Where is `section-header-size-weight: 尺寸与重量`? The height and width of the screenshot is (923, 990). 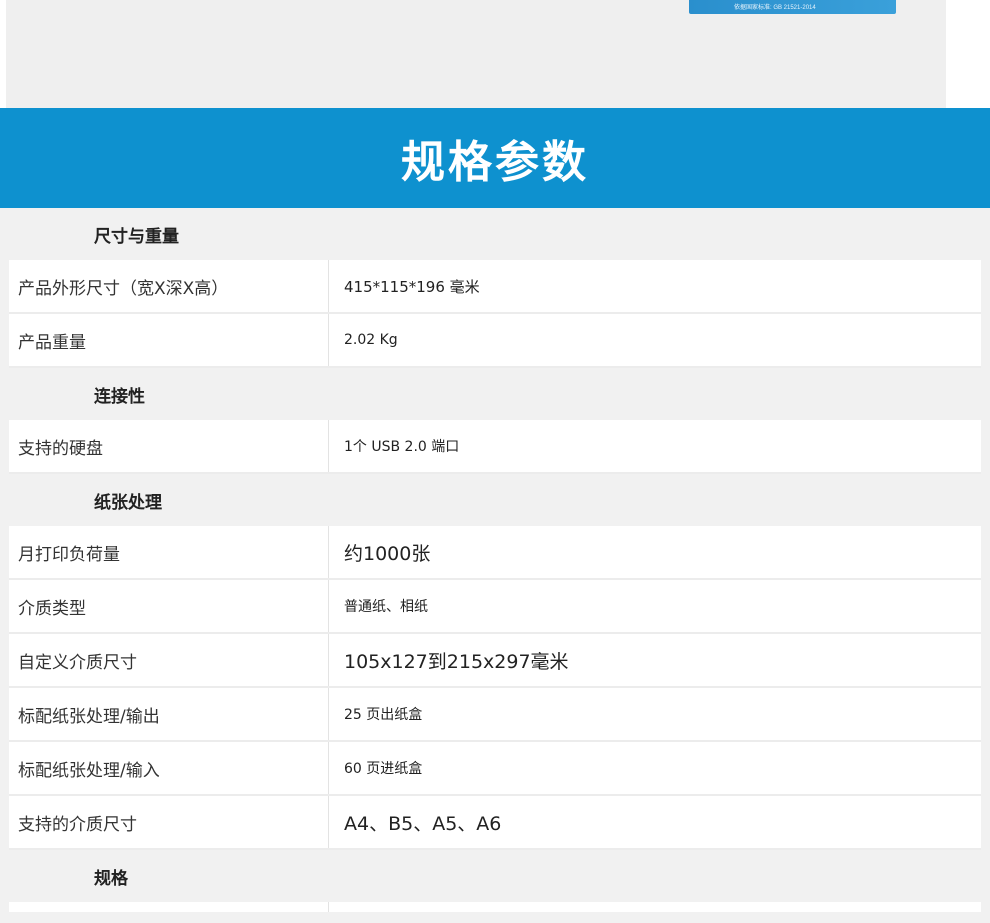
section-header-size-weight: 尺寸与重量 is located at coordinates (136, 236).